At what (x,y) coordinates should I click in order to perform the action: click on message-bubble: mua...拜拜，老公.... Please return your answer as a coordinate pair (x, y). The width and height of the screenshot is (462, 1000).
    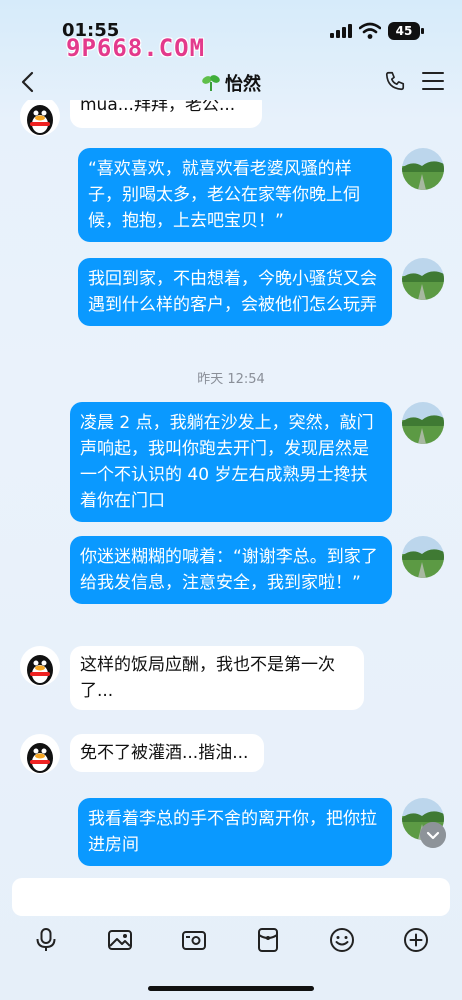
    Looking at the image, I should click on (166, 114).